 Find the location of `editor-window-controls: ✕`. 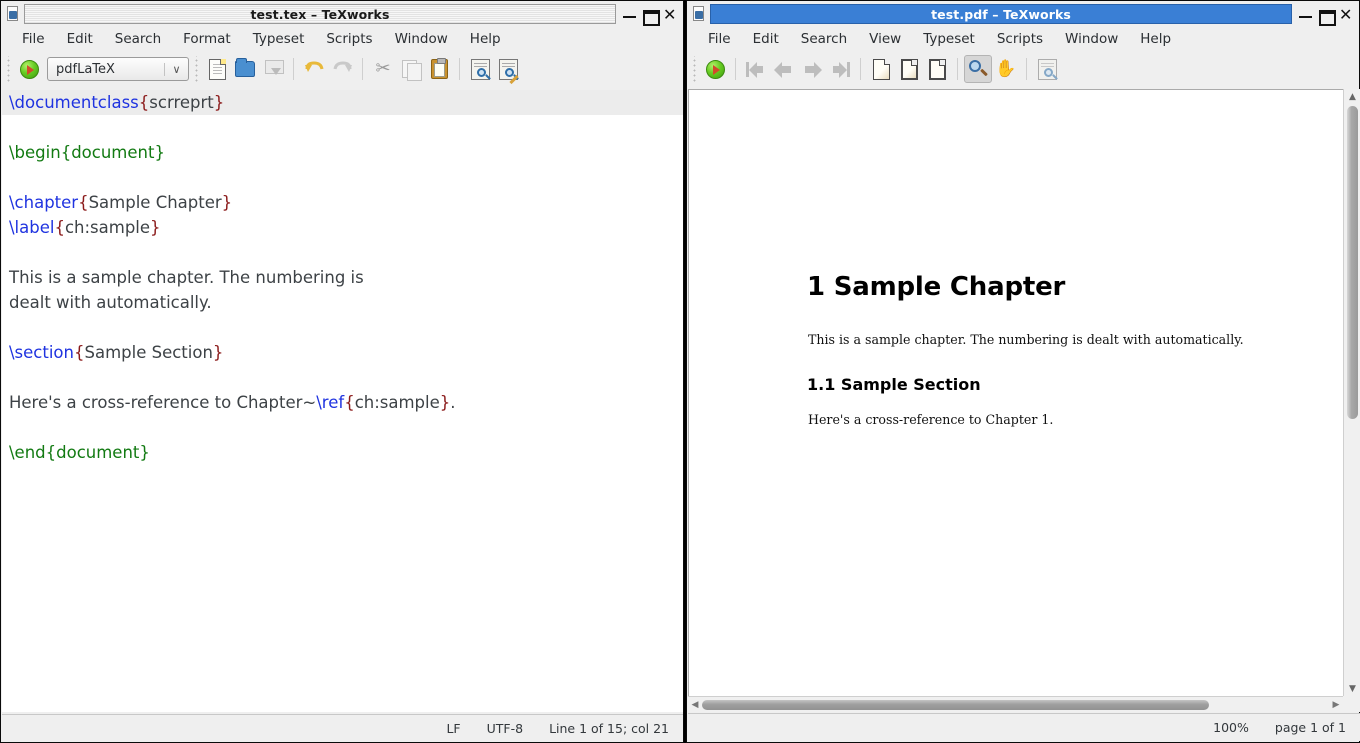

editor-window-controls: ✕ is located at coordinates (648, 16).